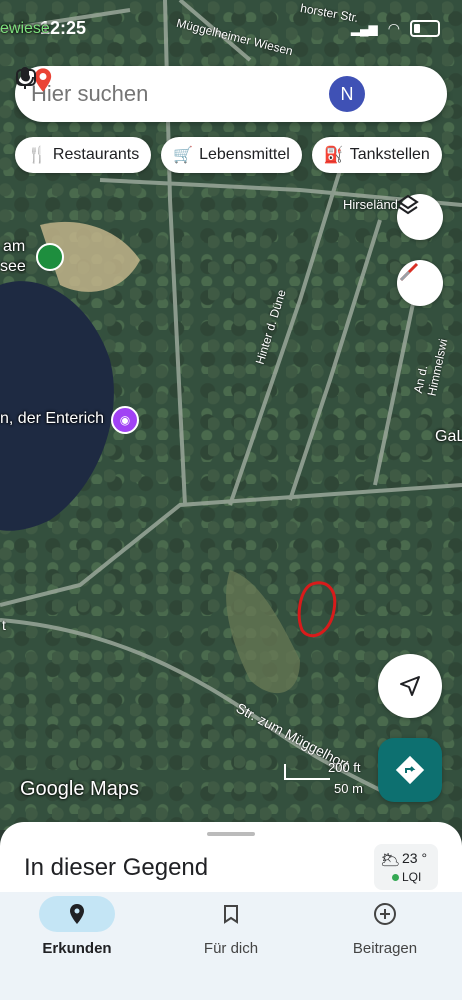 The height and width of the screenshot is (1000, 462). Describe the element at coordinates (408, 204) in the screenshot. I see `layers-icon` at that location.